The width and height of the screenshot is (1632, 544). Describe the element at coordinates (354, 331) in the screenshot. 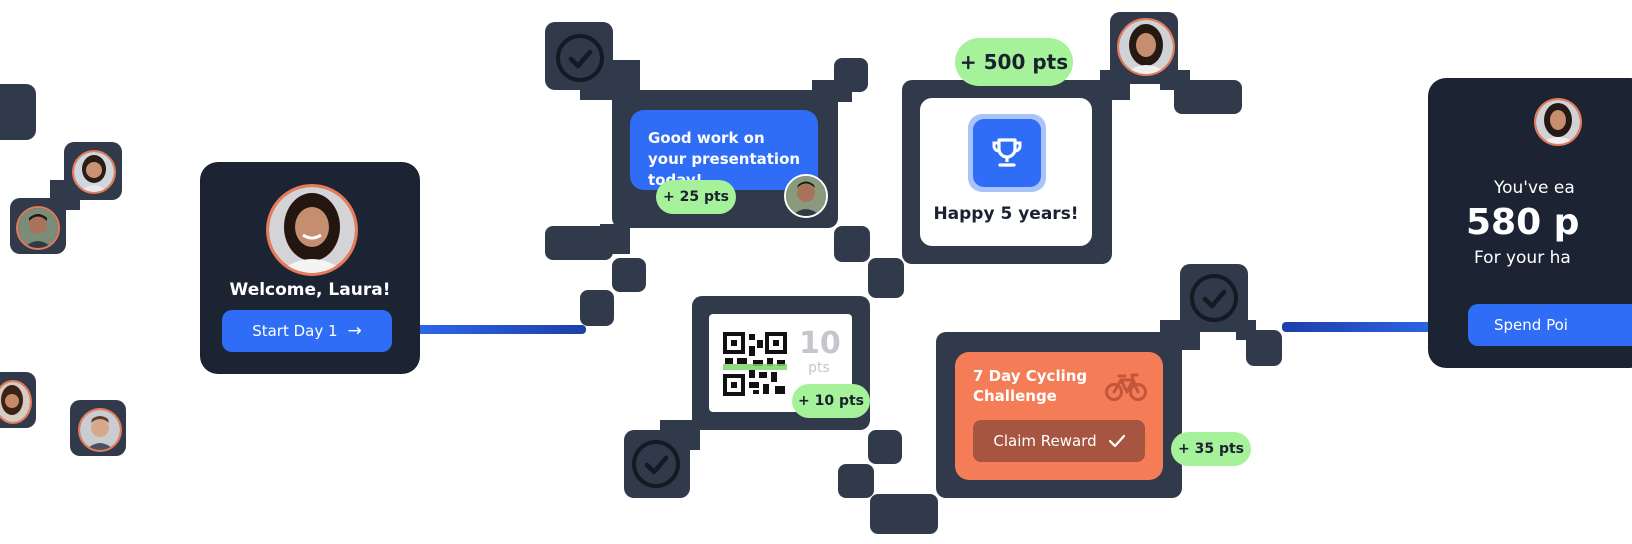

I see `arrow-right-icon: →` at that location.